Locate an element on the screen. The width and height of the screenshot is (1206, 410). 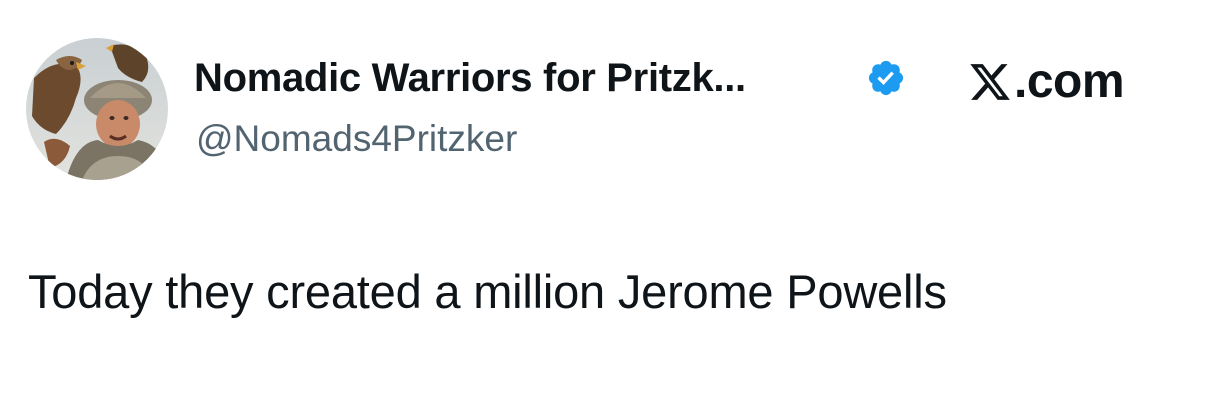
author-avatar is located at coordinates (97, 109).